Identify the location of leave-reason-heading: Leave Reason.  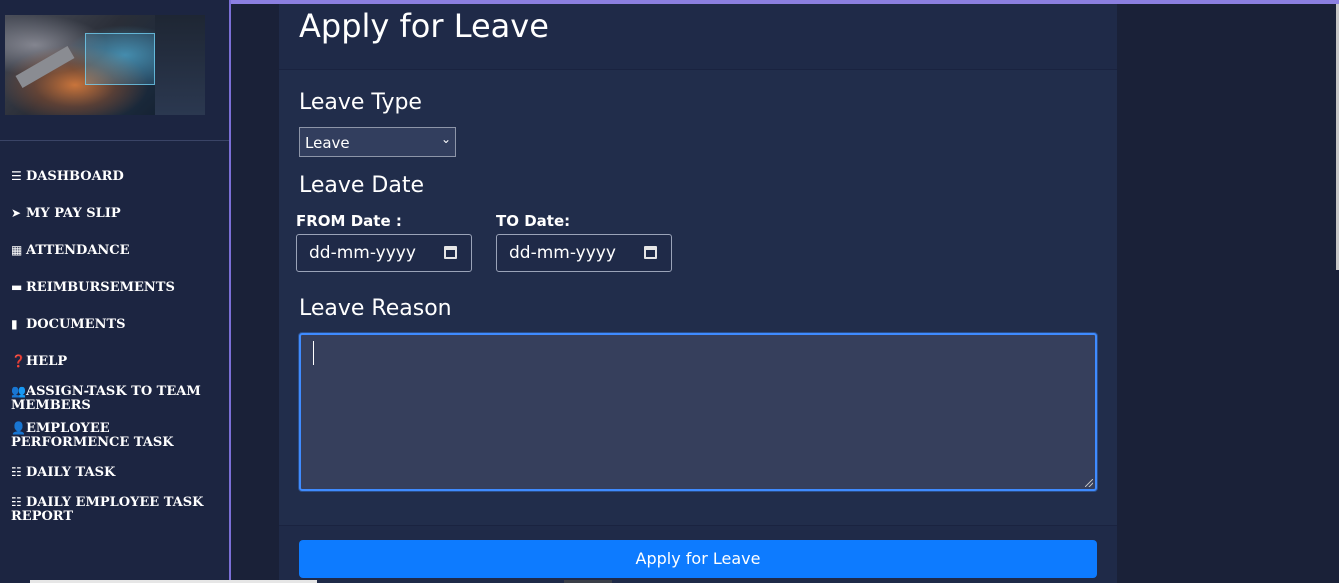
(375, 308).